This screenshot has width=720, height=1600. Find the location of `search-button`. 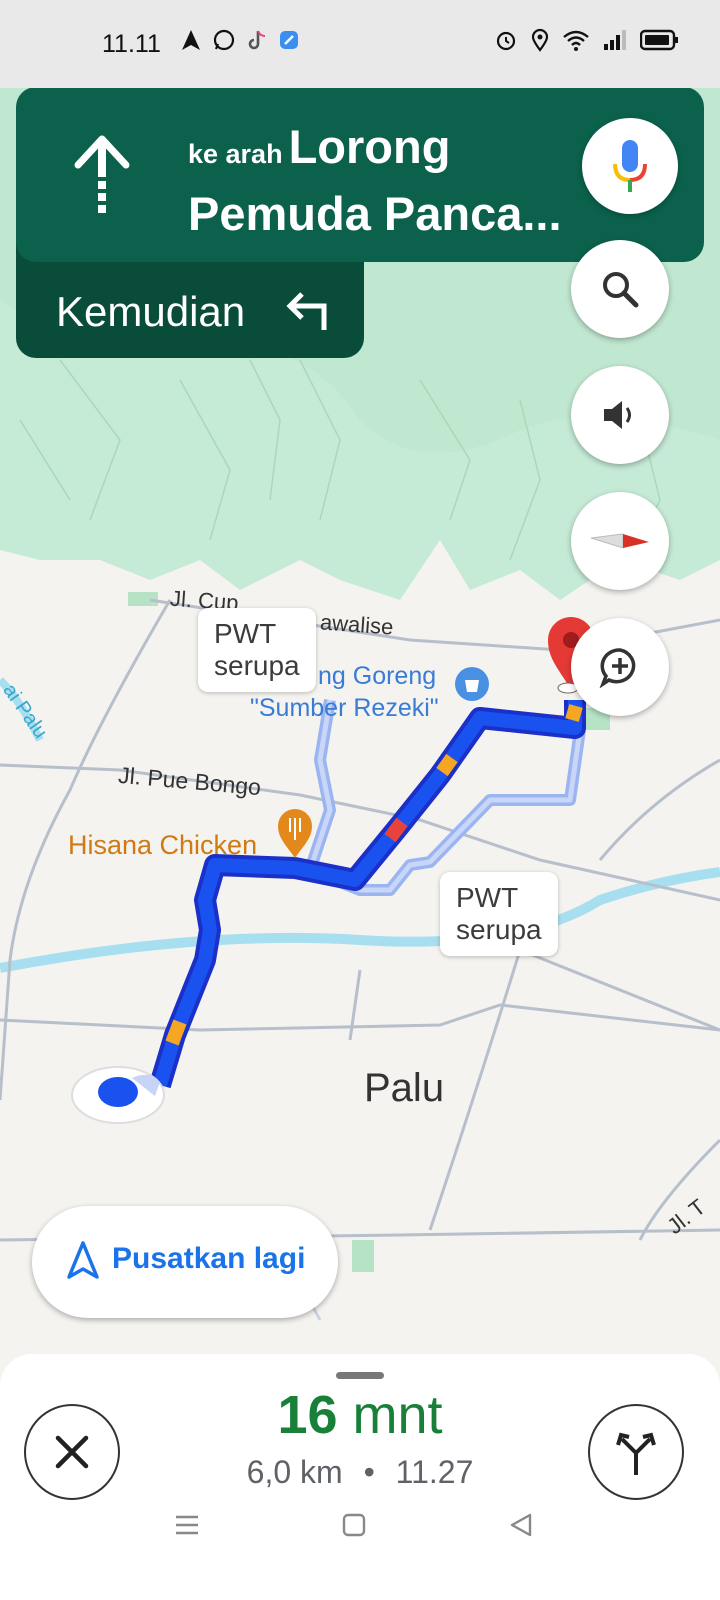

search-button is located at coordinates (620, 289).